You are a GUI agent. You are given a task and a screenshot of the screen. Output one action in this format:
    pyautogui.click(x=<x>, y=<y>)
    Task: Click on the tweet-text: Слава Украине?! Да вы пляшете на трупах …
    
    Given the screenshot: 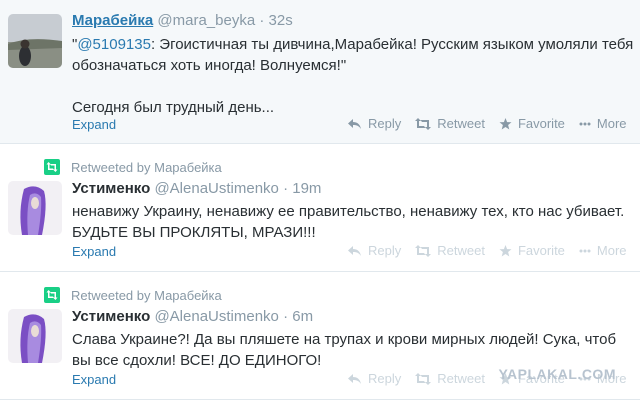 What is the action you would take?
    pyautogui.click(x=346, y=350)
    